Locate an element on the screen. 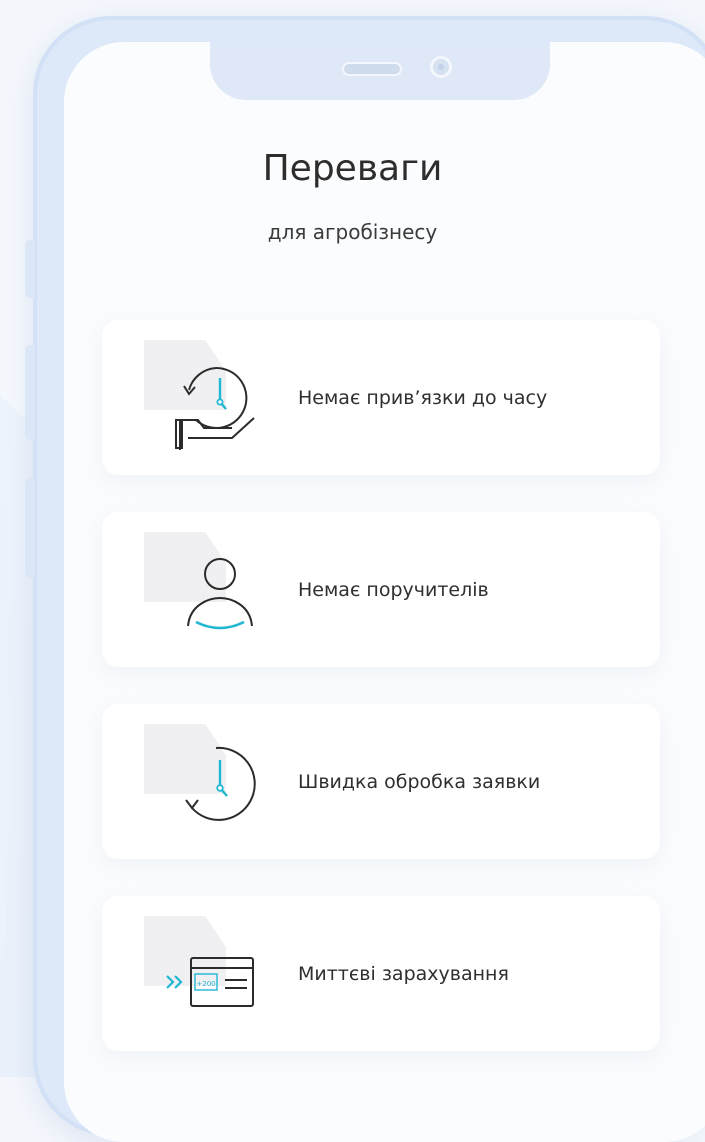 The width and height of the screenshot is (705, 1142). benefit-label: Швидка обробка заявки is located at coordinates (419, 781).